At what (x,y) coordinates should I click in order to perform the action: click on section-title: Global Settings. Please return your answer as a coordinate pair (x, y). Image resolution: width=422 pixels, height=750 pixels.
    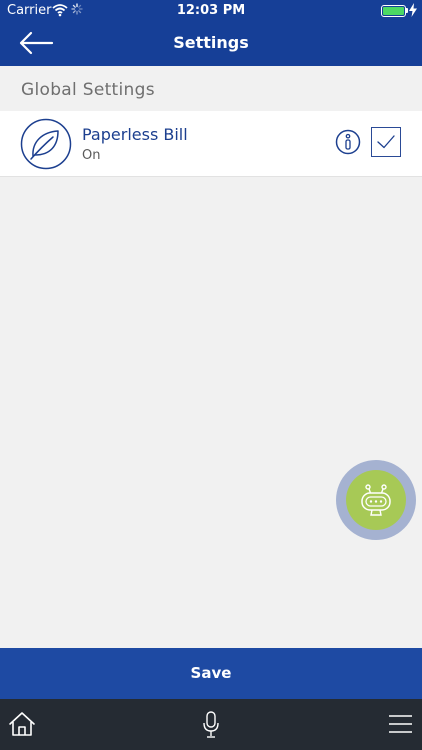
    Looking at the image, I should click on (88, 90).